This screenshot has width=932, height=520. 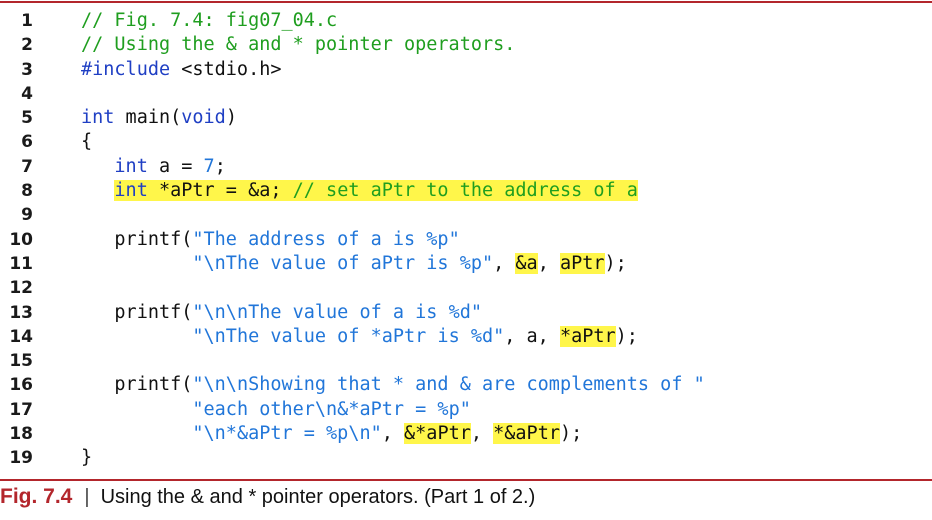 What do you see at coordinates (181, 69) in the screenshot?
I see `code-text: #include <stdio.h>` at bounding box center [181, 69].